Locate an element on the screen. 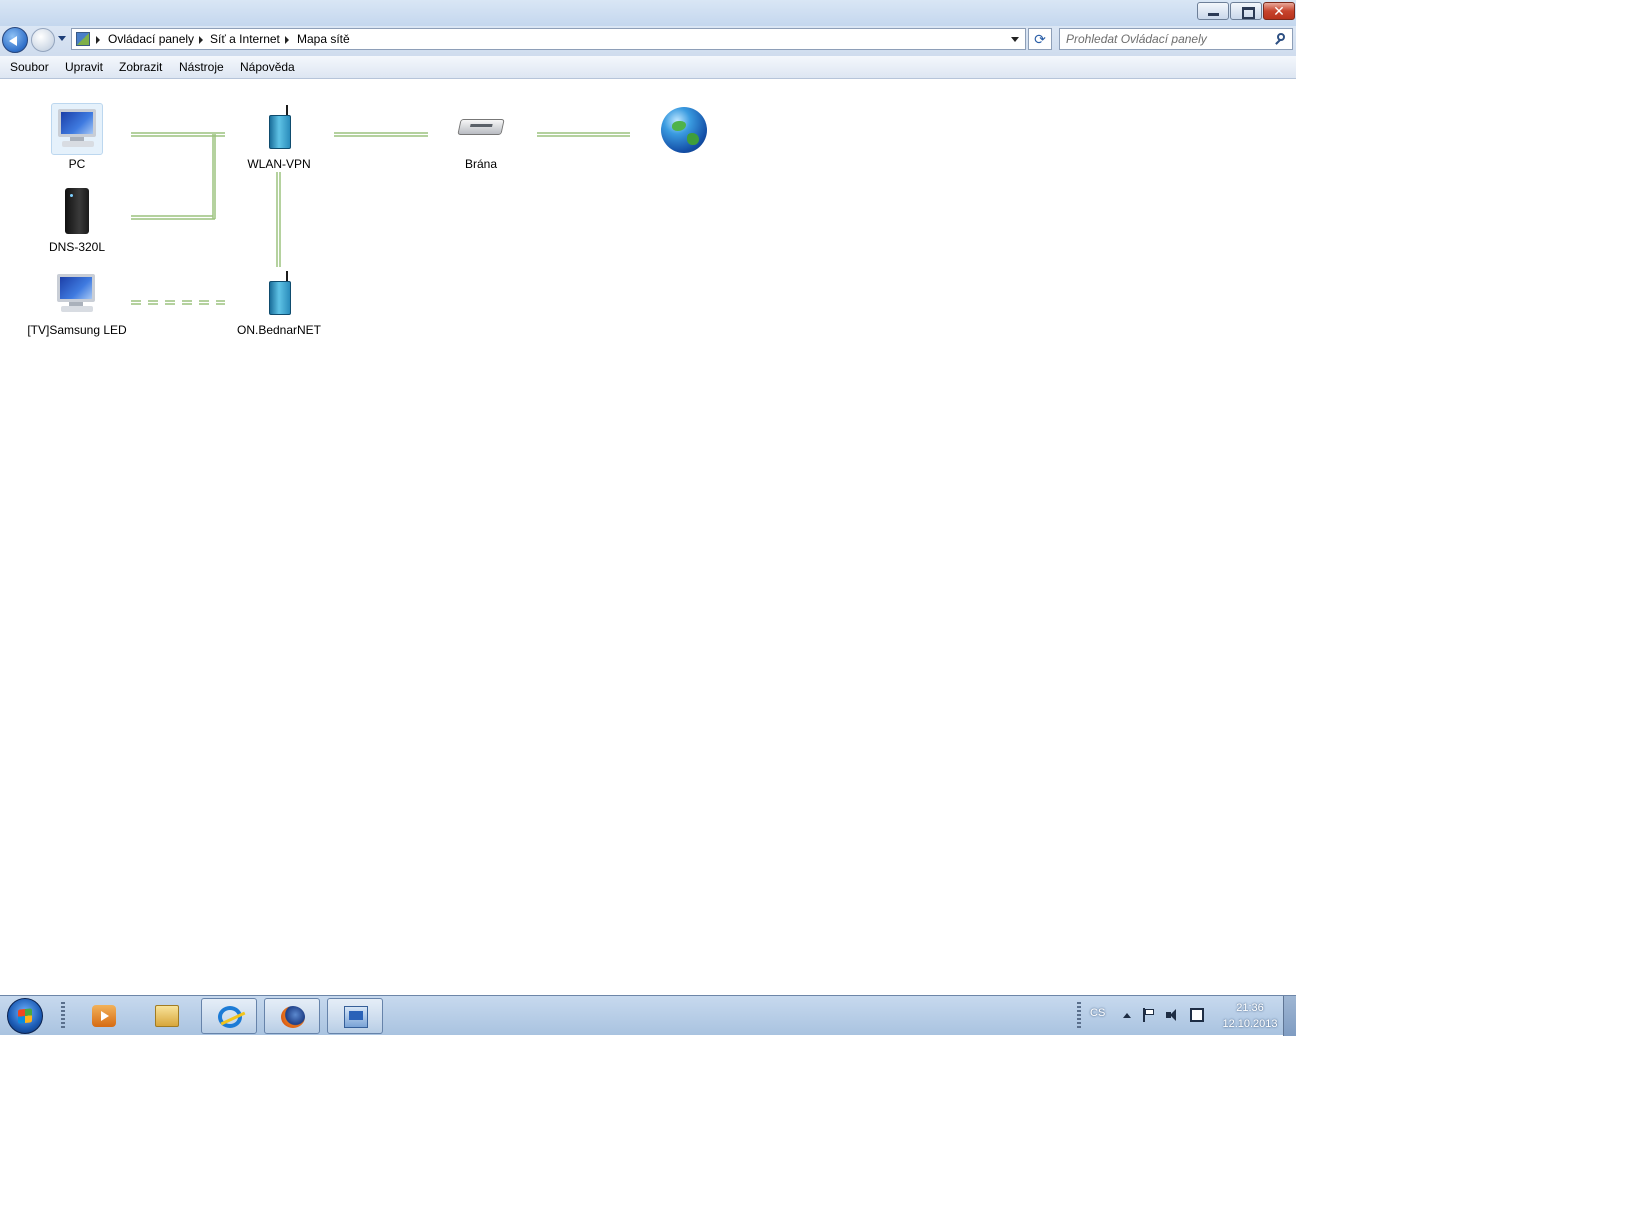 The height and width of the screenshot is (1224, 1632). taskbar-network-map is located at coordinates (355, 1016).